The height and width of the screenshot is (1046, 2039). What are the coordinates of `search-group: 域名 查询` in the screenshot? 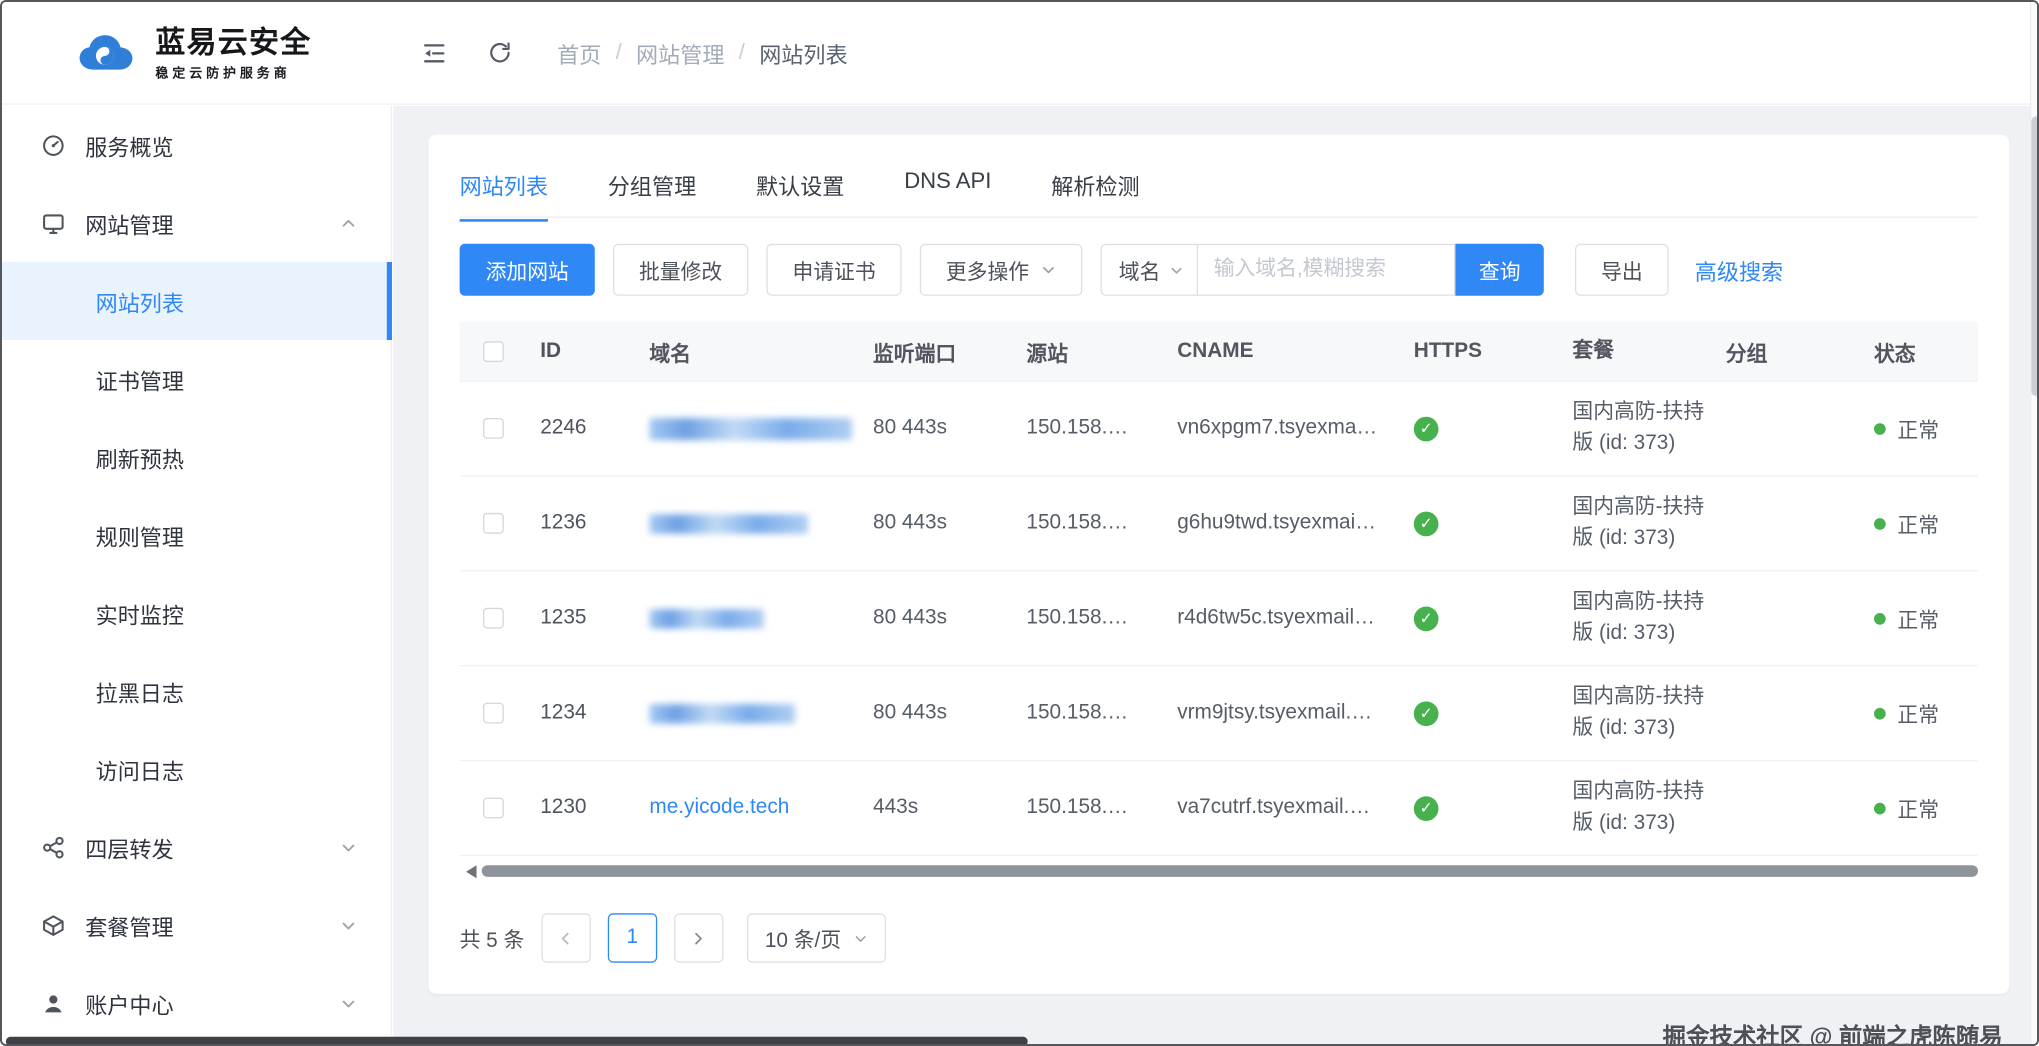 It's located at (1322, 269).